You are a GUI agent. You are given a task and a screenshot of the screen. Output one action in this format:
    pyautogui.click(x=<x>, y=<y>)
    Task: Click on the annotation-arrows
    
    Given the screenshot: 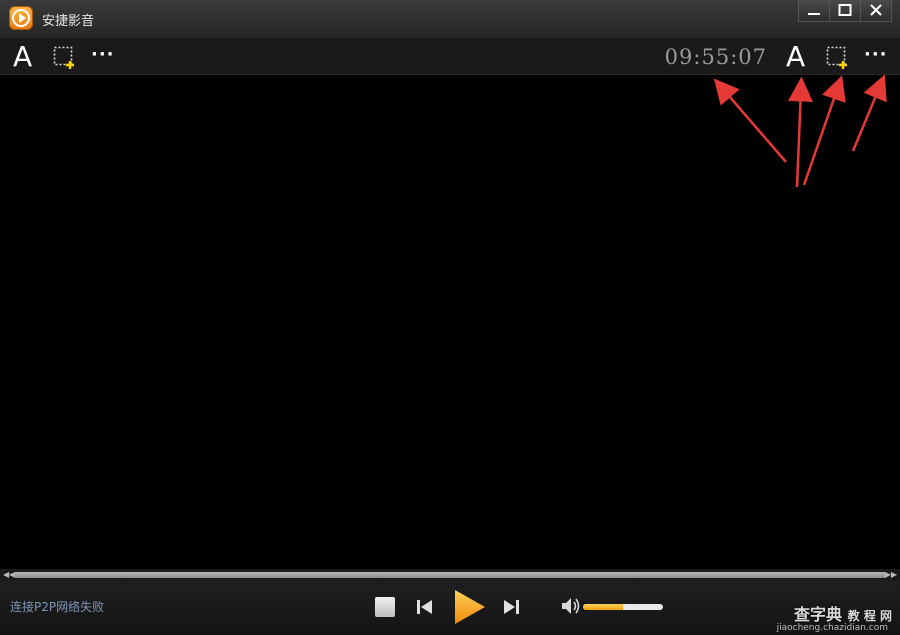 What is the action you would take?
    pyautogui.click(x=800, y=131)
    